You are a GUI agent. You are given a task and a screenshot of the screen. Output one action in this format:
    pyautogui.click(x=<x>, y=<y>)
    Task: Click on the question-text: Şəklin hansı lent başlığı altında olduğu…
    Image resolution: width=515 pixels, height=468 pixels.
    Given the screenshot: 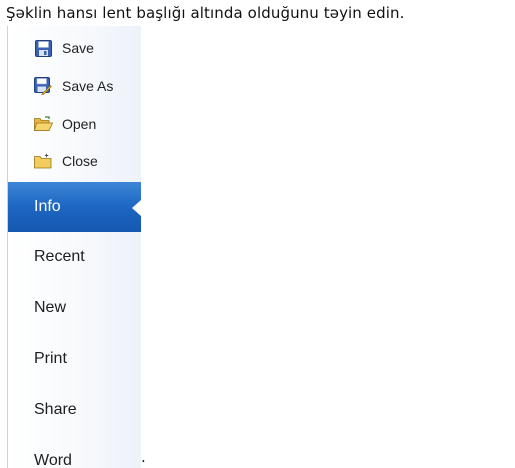 What is the action you would take?
    pyautogui.click(x=205, y=13)
    